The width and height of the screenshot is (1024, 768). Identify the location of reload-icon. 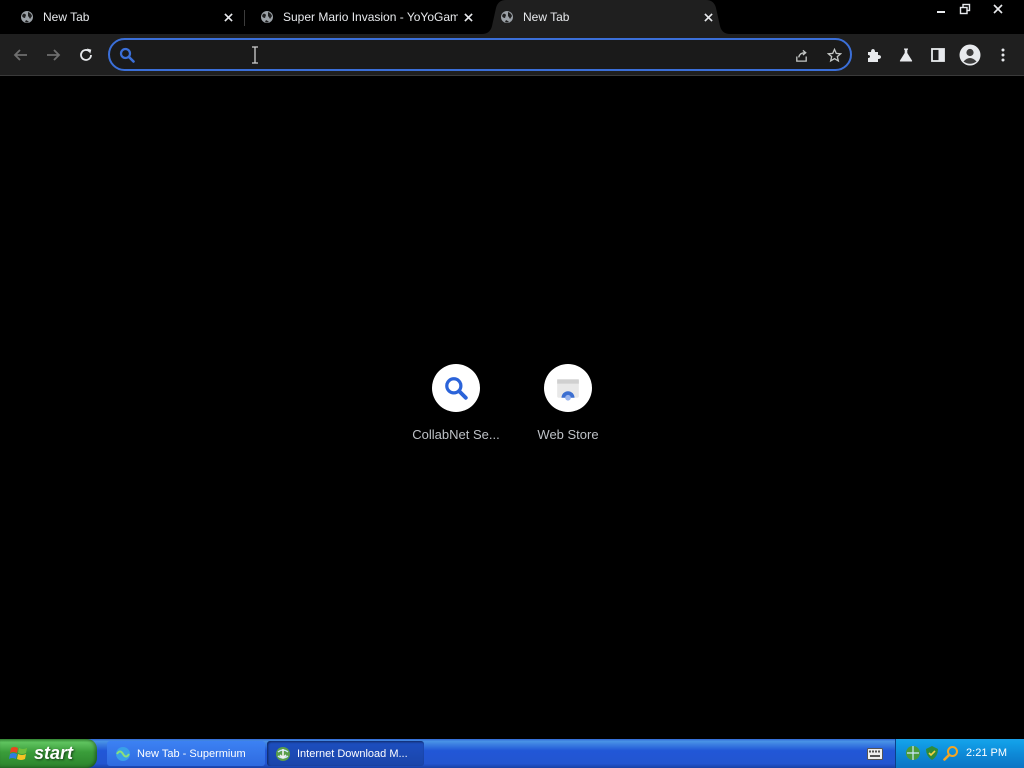
(86, 54).